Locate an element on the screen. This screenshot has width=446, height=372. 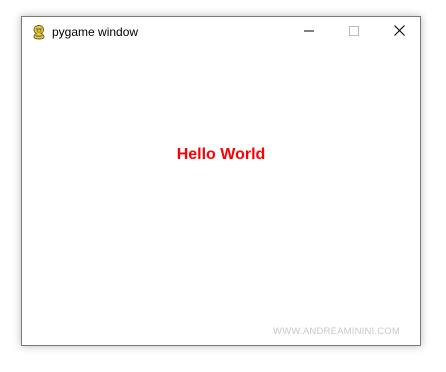
maximize-icon is located at coordinates (354, 32).